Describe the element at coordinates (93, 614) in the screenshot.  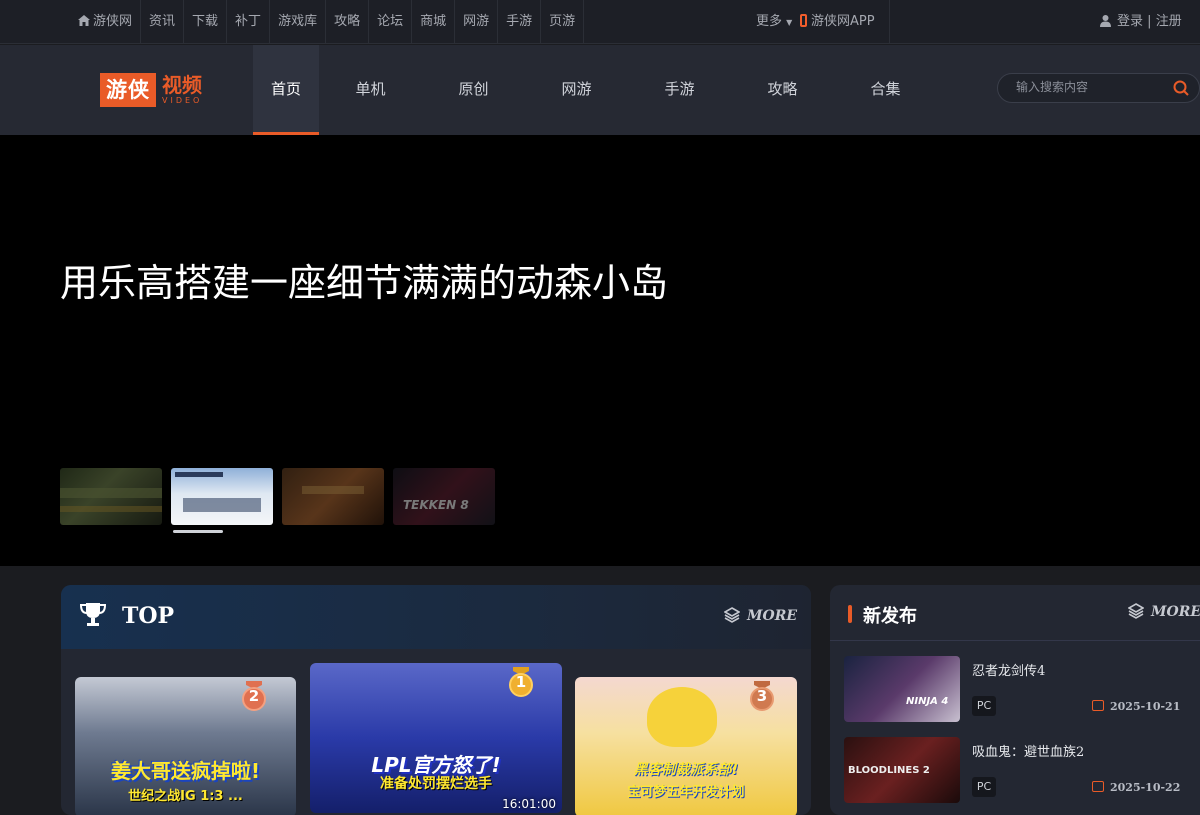
I see `trophy-icon` at that location.